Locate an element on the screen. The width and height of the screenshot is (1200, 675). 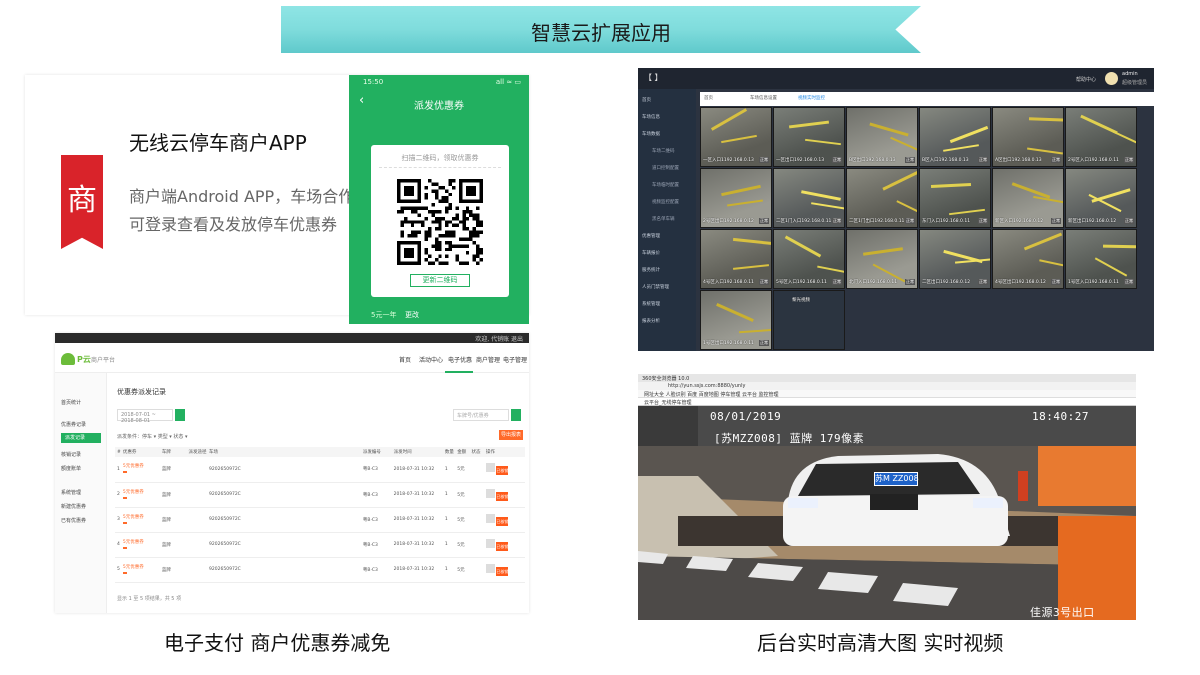
camera-feed: 北门入口192.168.0.11 正常 is located at coordinates (882, 259).